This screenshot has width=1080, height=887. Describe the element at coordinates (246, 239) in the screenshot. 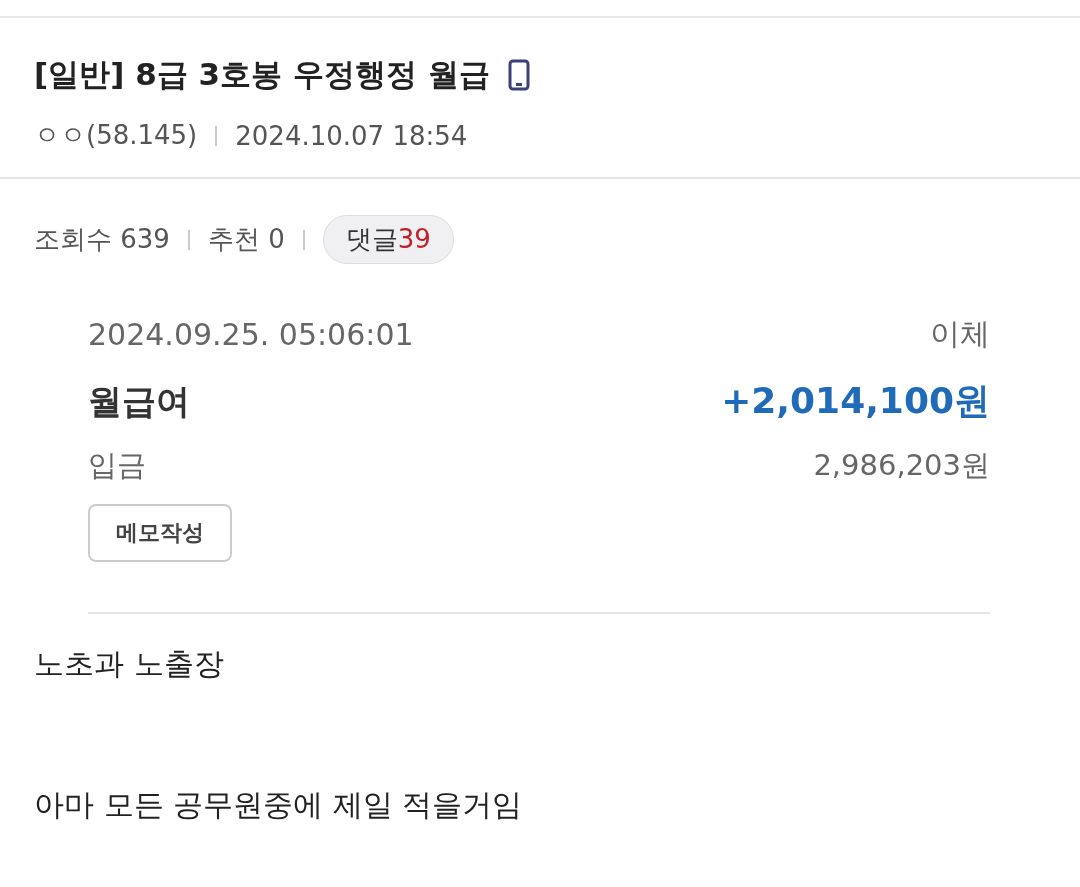

I see `recommend-count: 추천 0` at that location.